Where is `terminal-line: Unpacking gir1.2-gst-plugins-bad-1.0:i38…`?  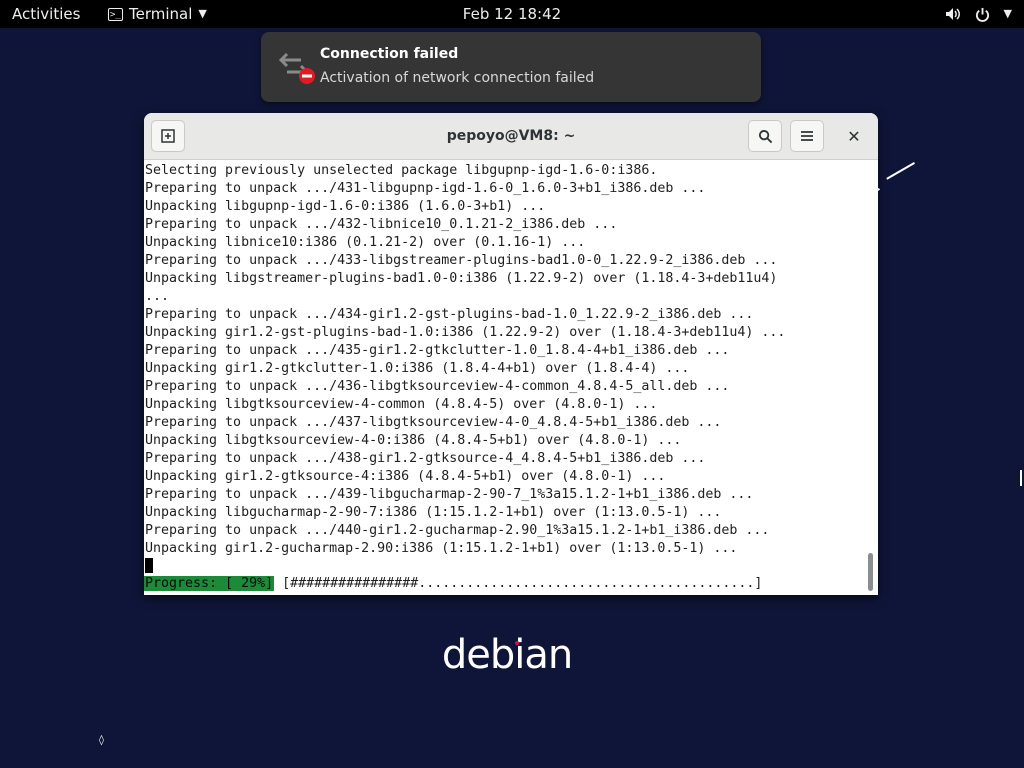
terminal-line: Unpacking gir1.2-gst-plugins-bad-1.0:i38… is located at coordinates (465, 332).